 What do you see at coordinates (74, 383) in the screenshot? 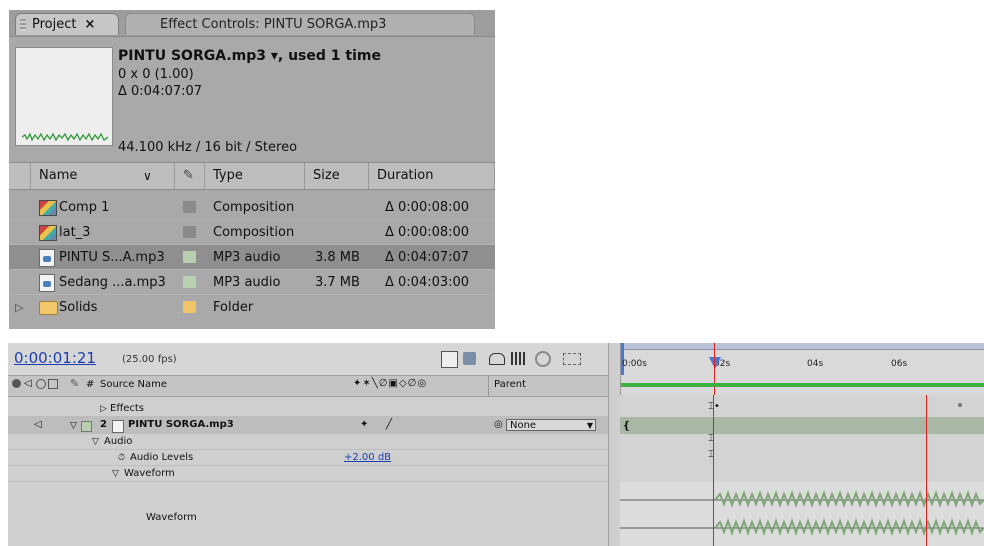
I see `label-tag-icon: ✎` at bounding box center [74, 383].